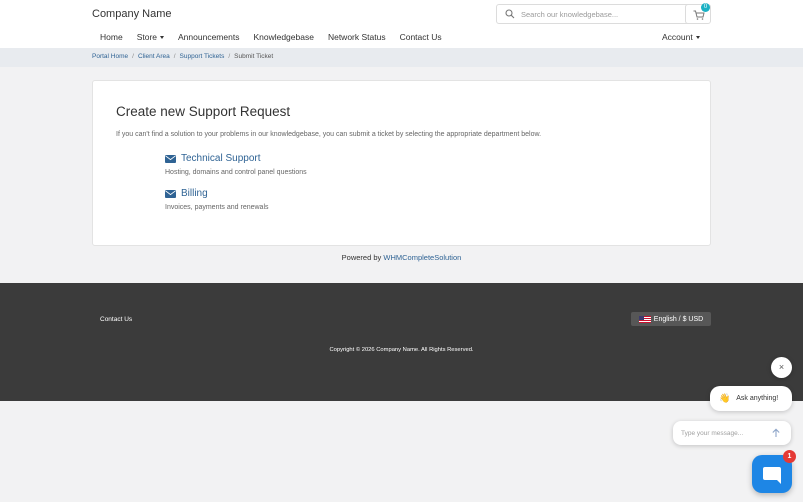  Describe the element at coordinates (131, 14) in the screenshot. I see `company-logo-text: Company Name` at that location.